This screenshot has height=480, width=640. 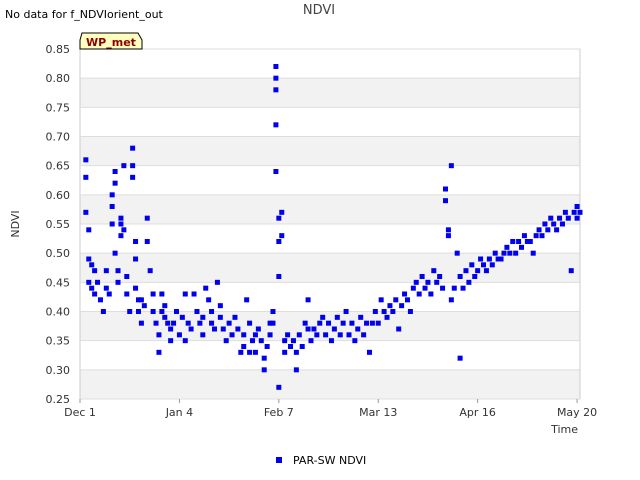 What do you see at coordinates (330, 409) in the screenshot?
I see `x-axis-ticks: Dec 1 Jan 4 Feb 7 Mar 13 Apr 16 May 20` at bounding box center [330, 409].